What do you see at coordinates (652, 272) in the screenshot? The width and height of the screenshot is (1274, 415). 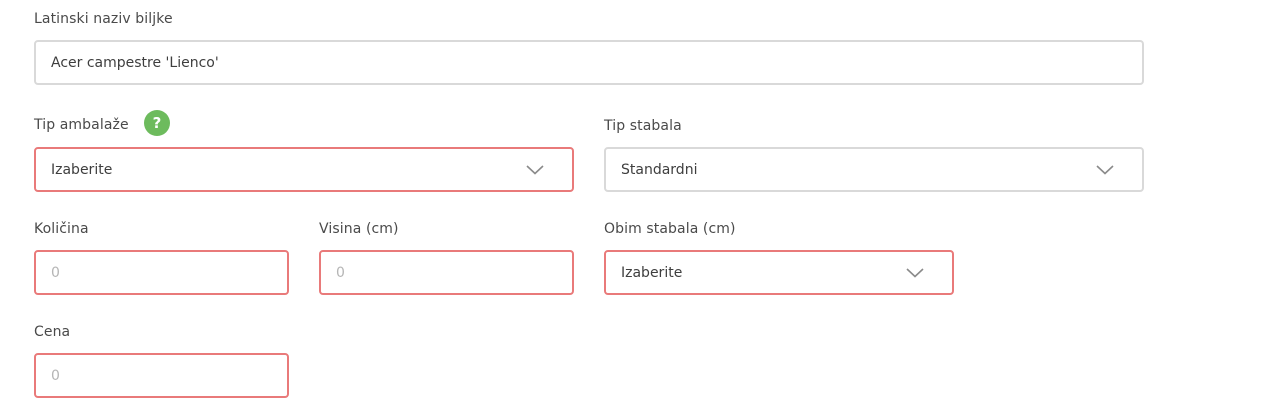 I see `girth-selected: Izaberite` at bounding box center [652, 272].